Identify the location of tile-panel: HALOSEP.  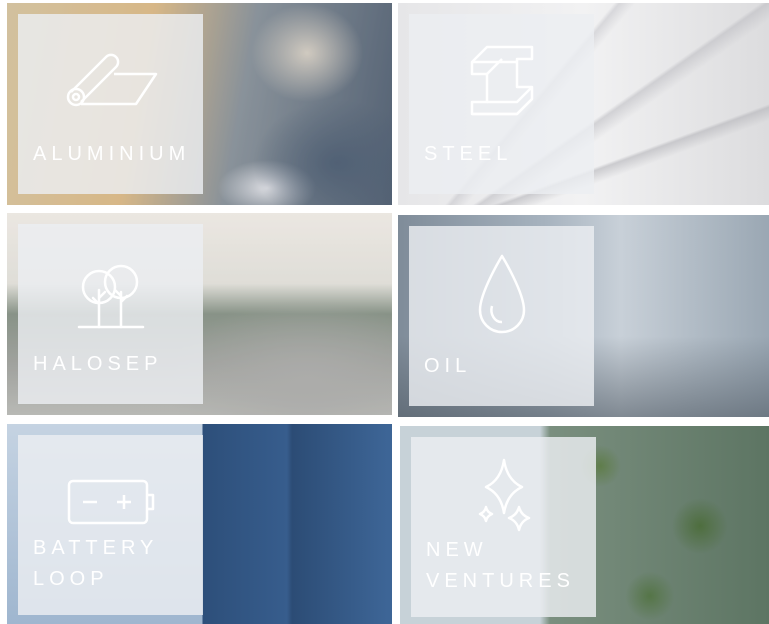
(110, 314).